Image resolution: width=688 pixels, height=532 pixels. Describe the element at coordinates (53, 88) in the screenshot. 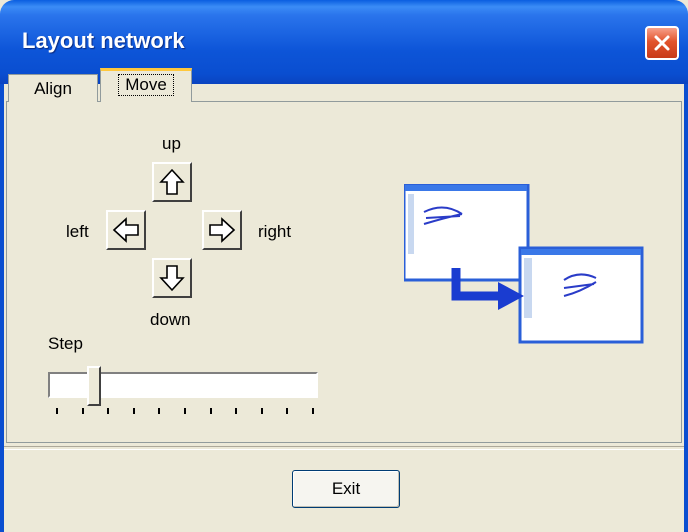

I see `tab-align: Align` at that location.